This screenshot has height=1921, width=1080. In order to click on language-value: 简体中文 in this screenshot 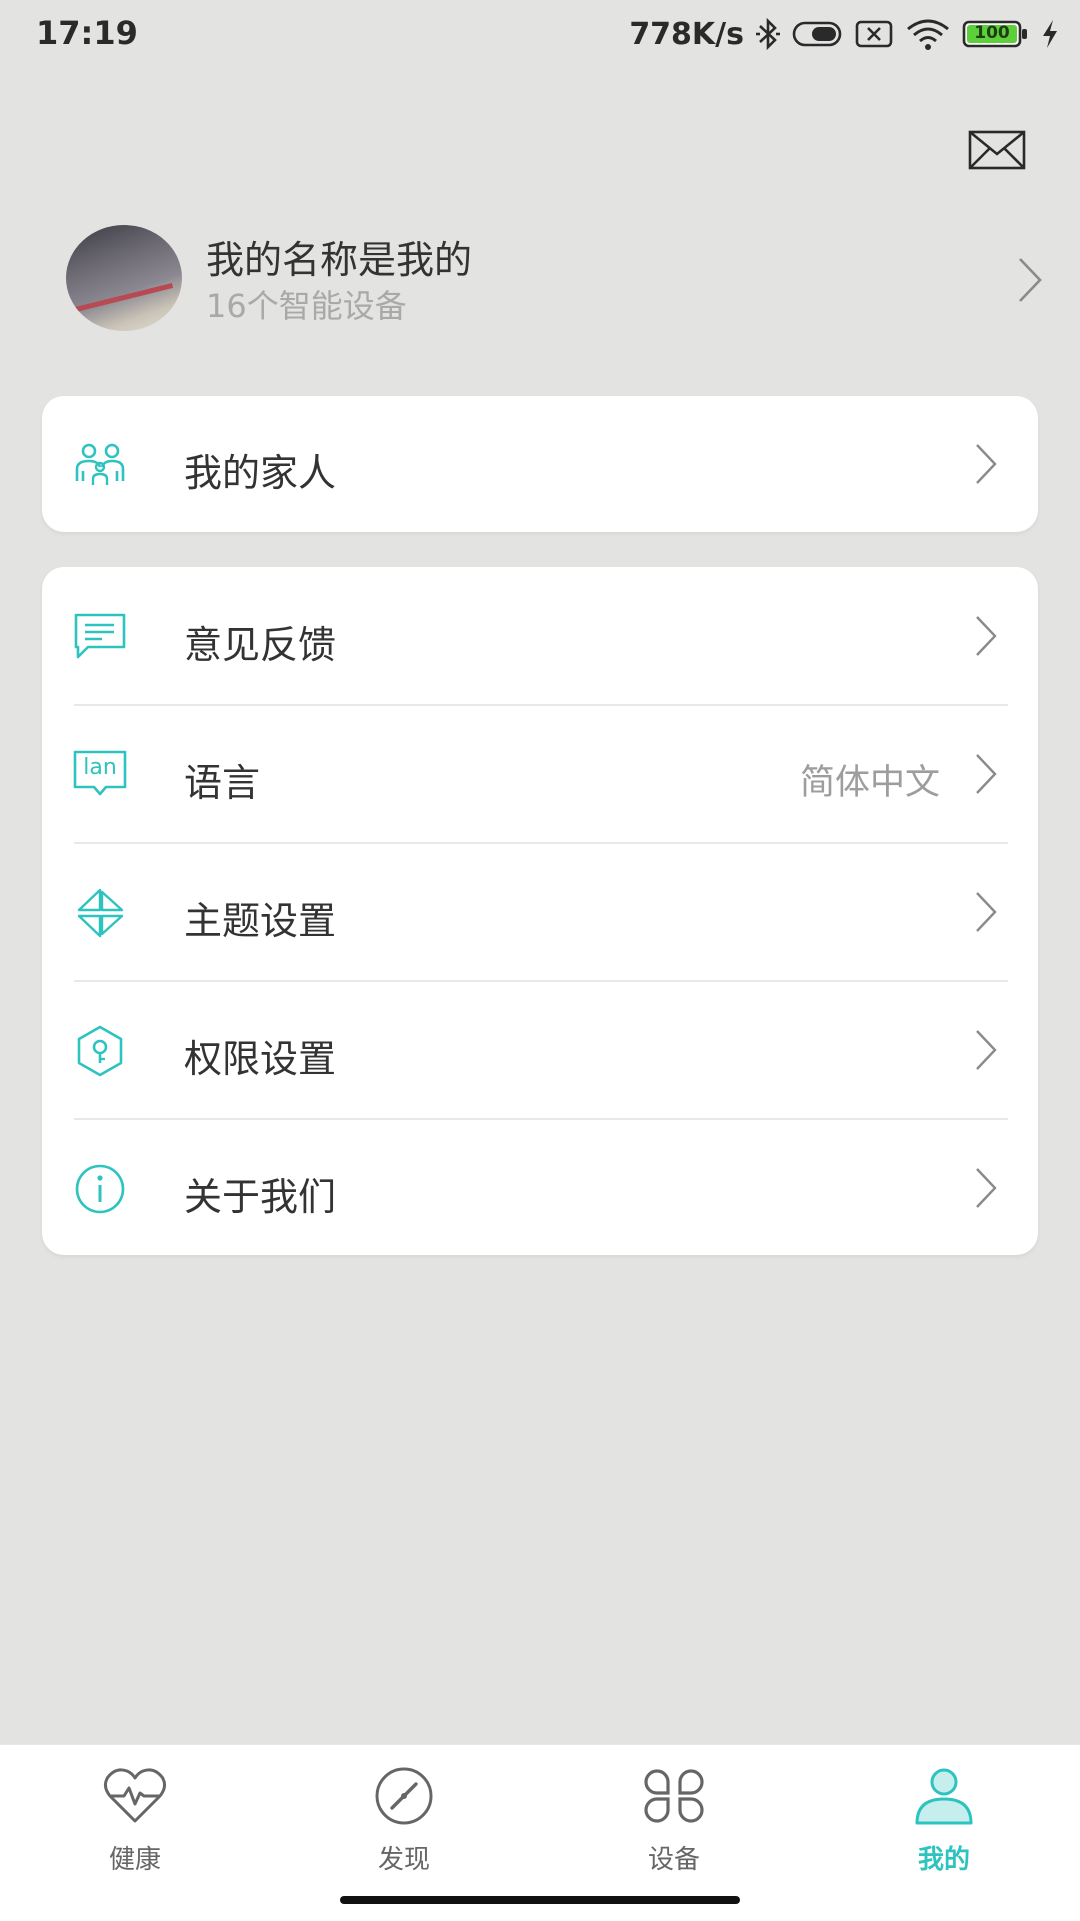, I will do `click(869, 783)`.